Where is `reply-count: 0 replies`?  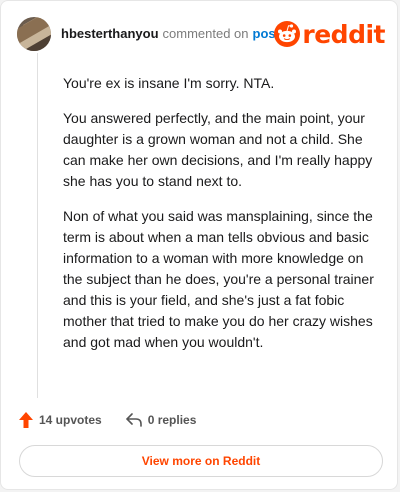
reply-count: 0 replies is located at coordinates (172, 420).